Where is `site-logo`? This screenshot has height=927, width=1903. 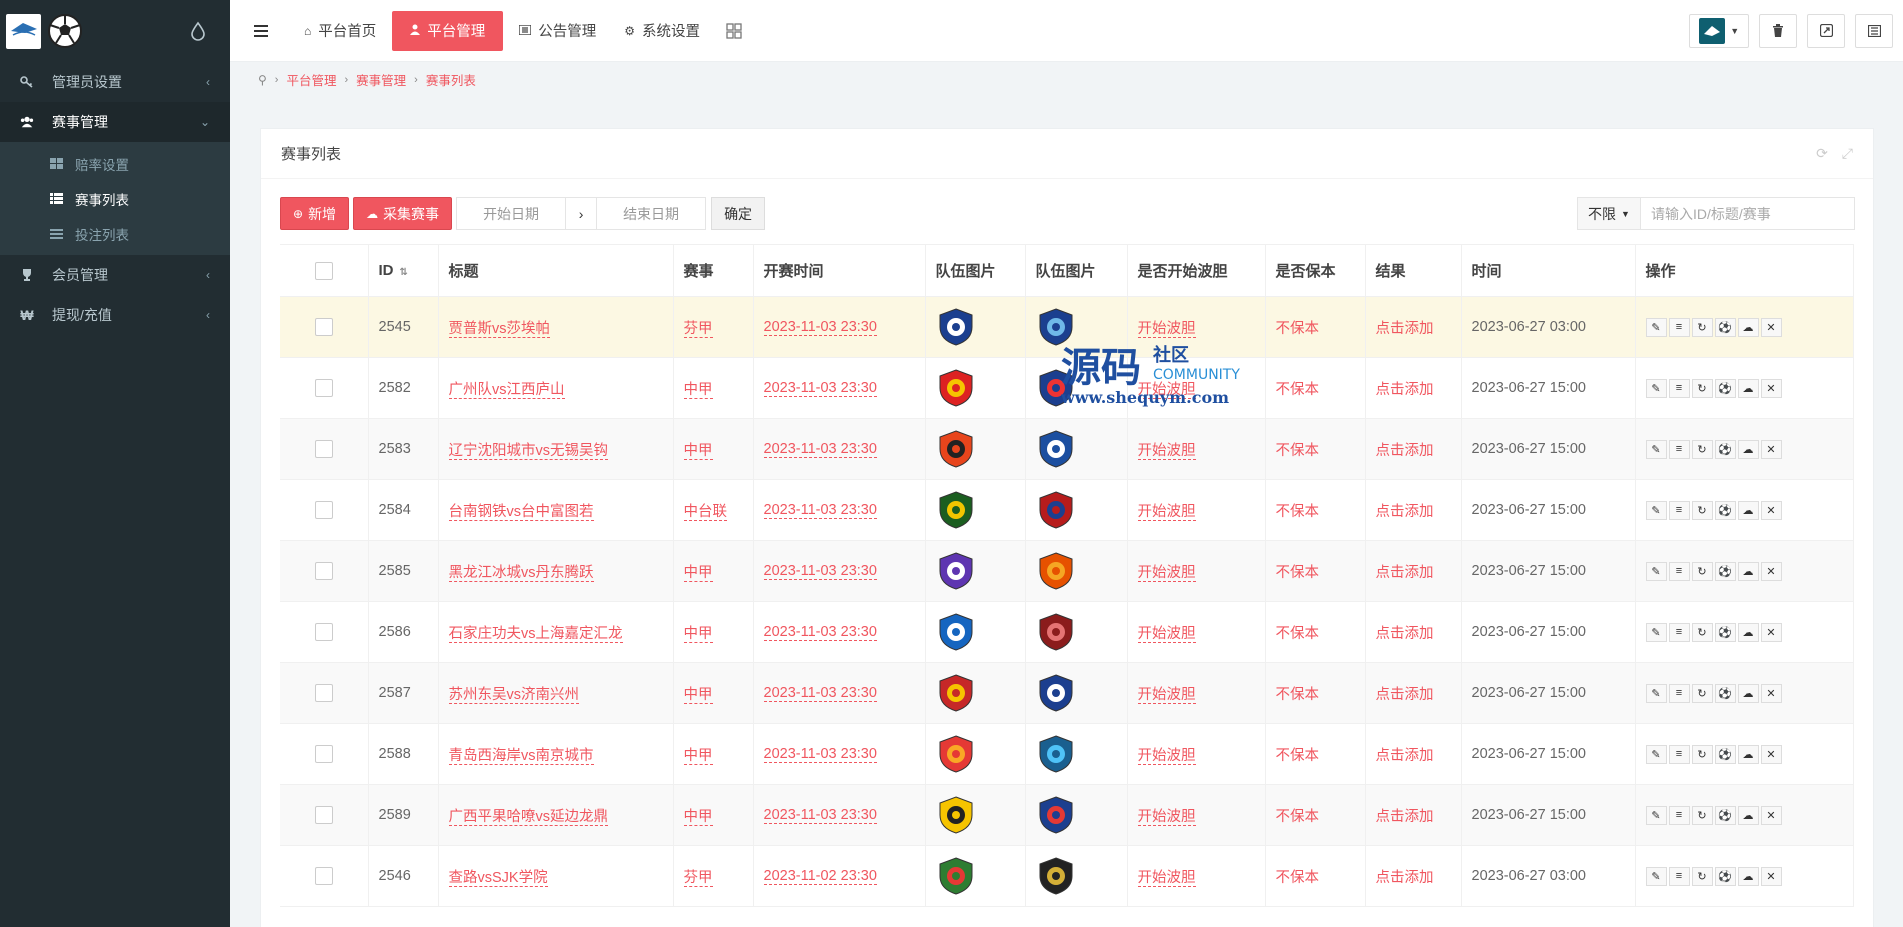 site-logo is located at coordinates (23, 31).